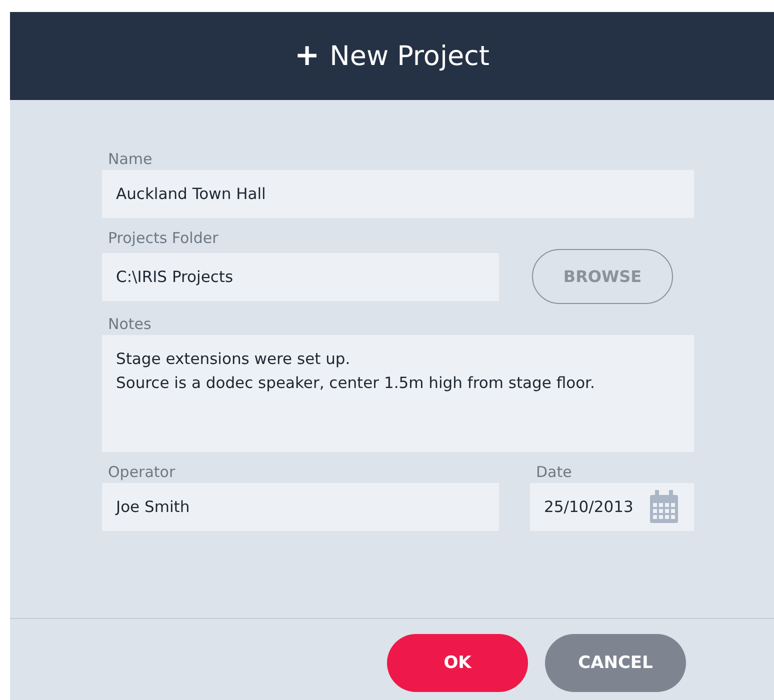  Describe the element at coordinates (141, 472) in the screenshot. I see `field-label: Operator` at that location.